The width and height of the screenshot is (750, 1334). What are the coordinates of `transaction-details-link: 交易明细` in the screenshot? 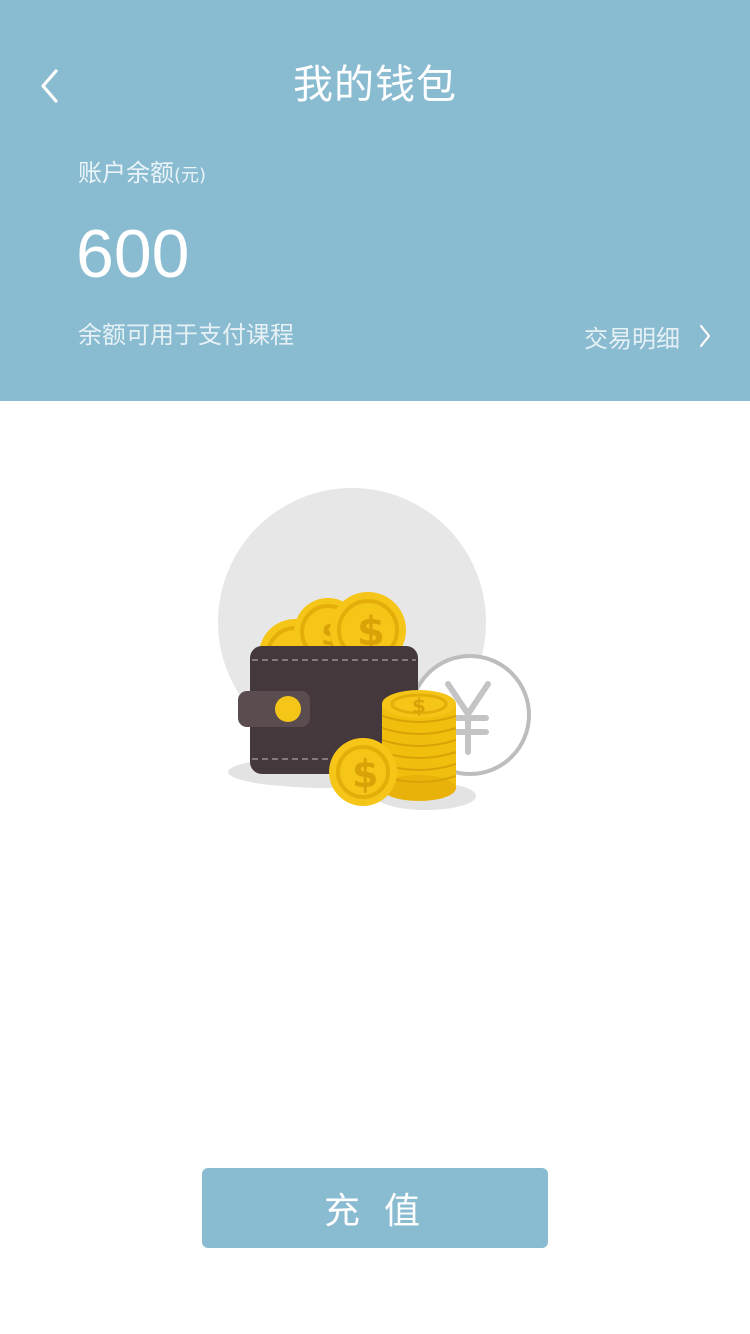 It's located at (648, 336).